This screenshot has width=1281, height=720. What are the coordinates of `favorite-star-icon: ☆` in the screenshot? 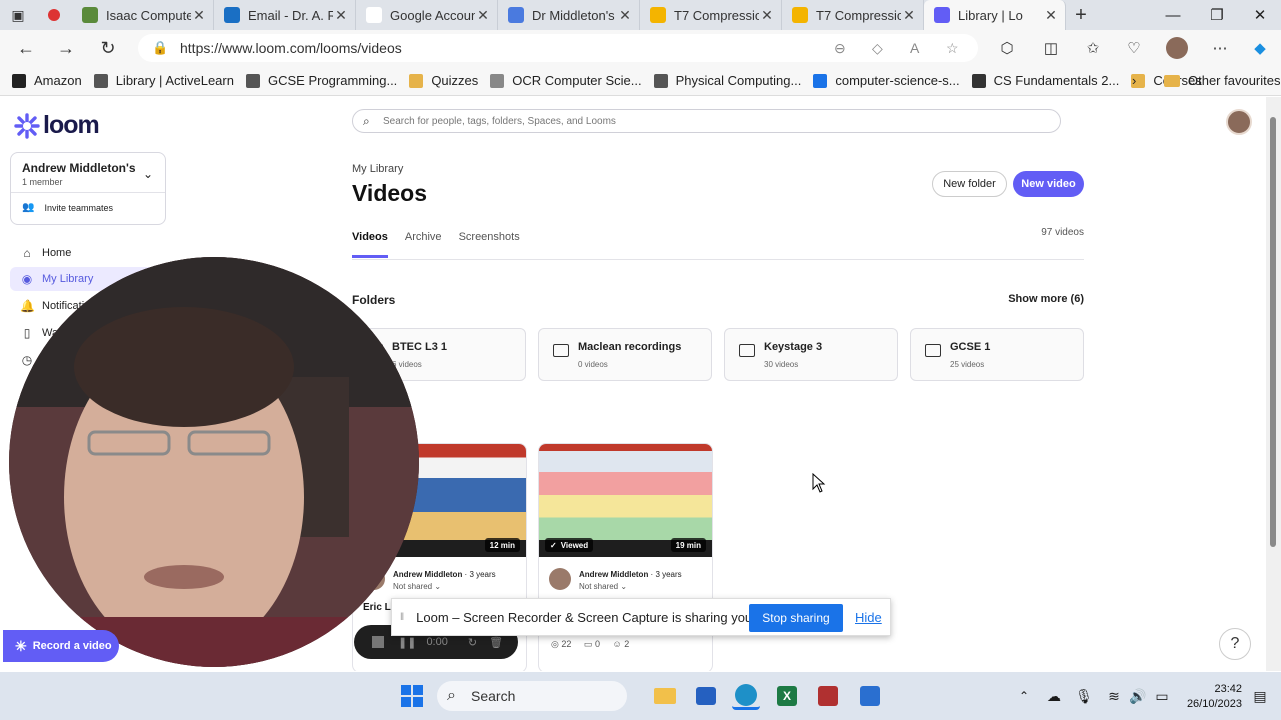 It's located at (952, 48).